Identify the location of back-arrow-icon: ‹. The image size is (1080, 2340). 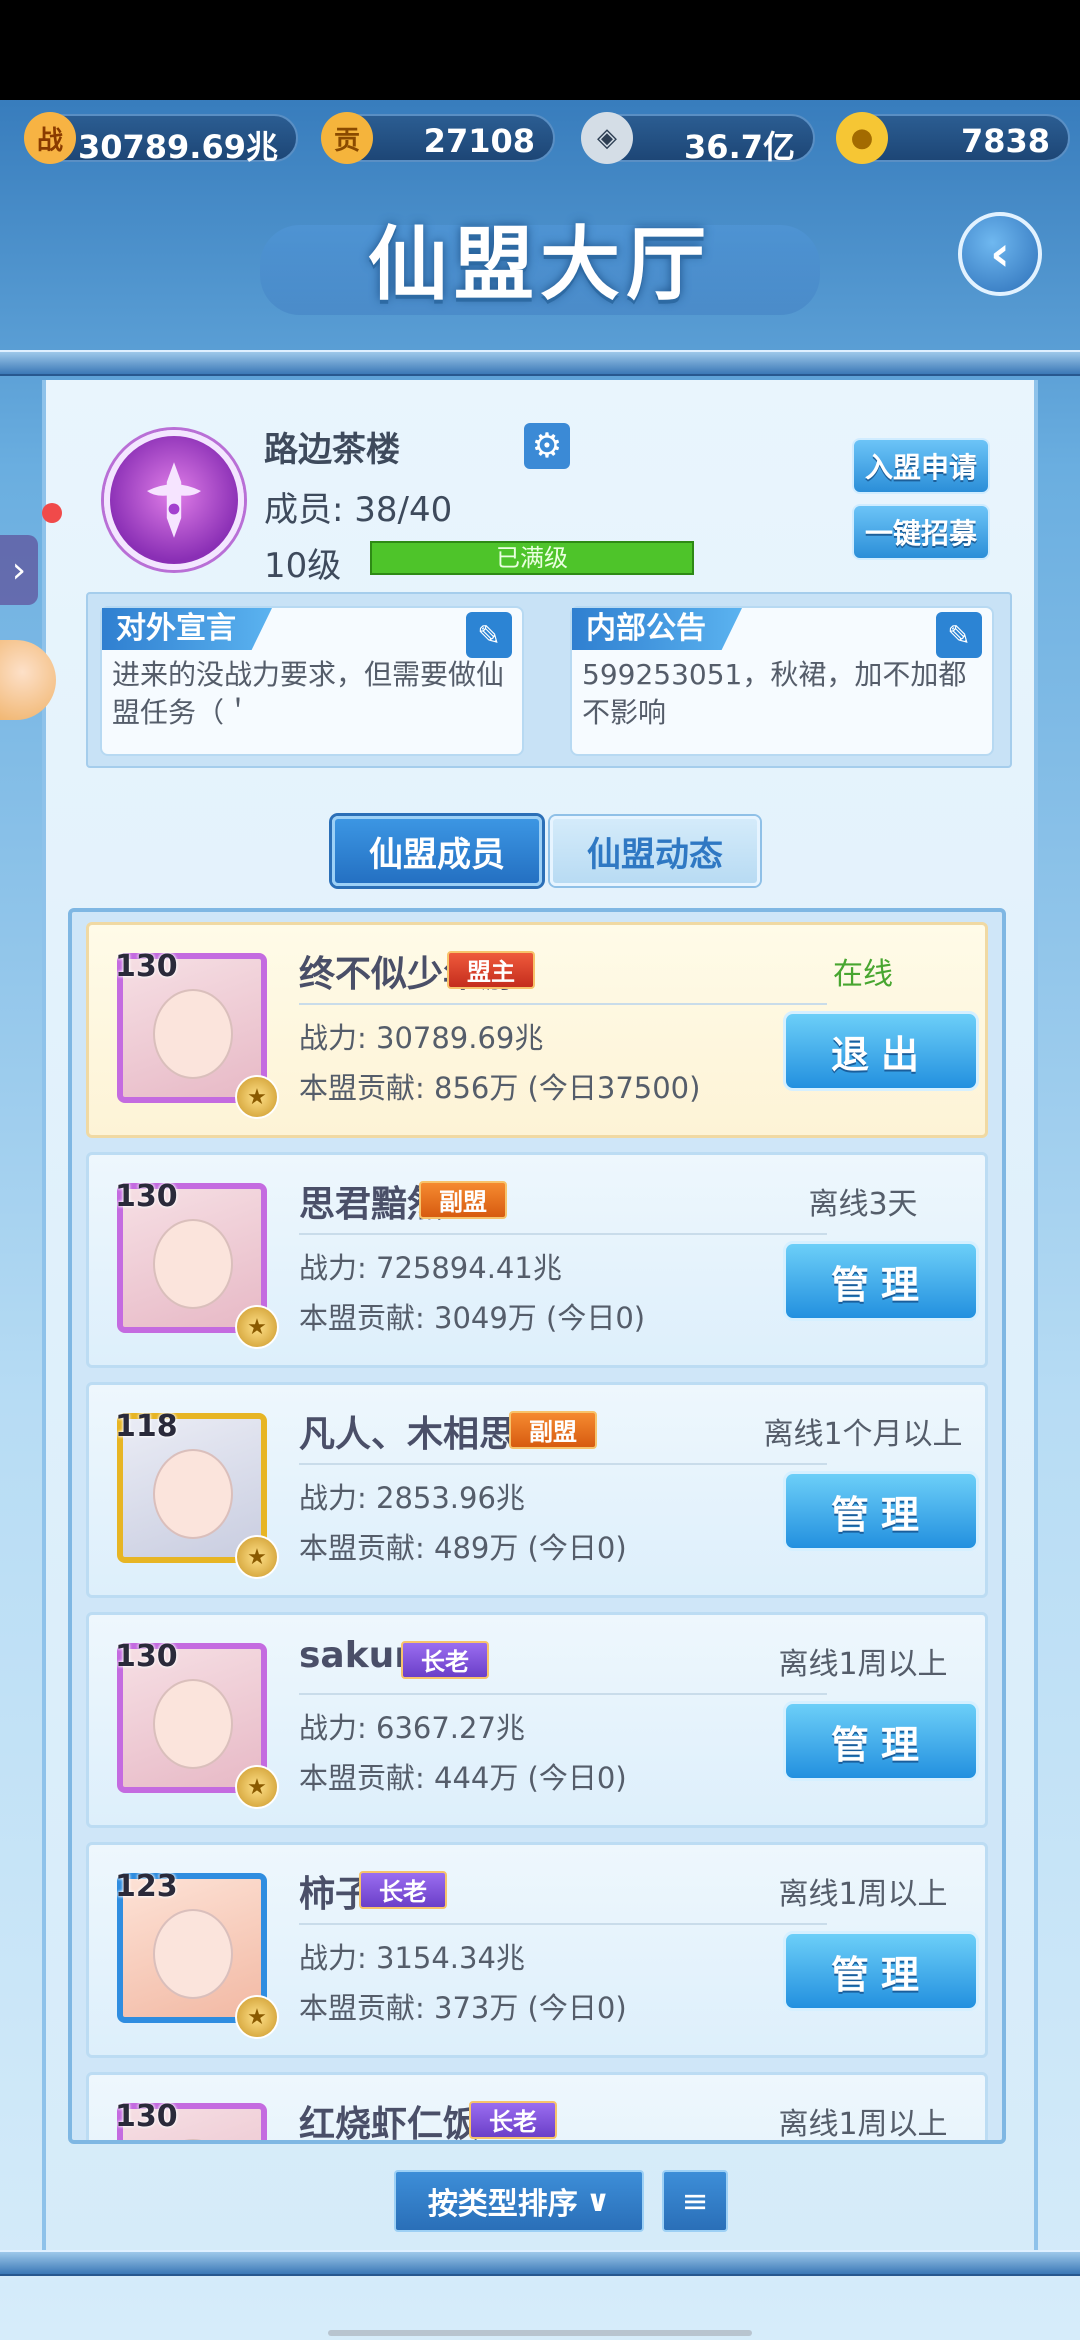
(1000, 254).